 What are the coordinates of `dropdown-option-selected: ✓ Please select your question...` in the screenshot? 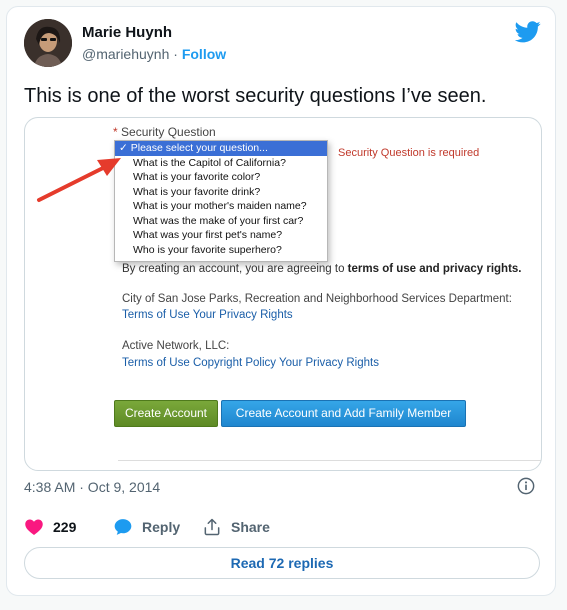 It's located at (221, 148).